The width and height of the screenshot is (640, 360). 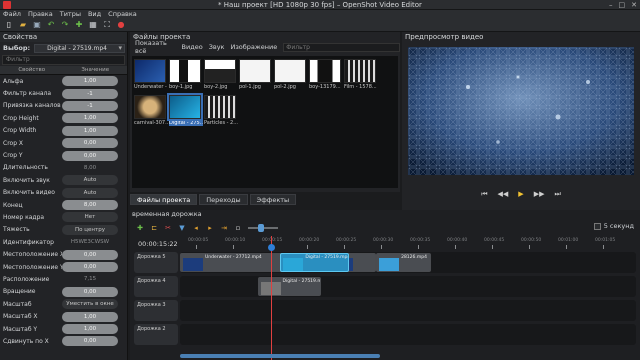 I want to click on track-lane: Digital - 27519.mp4, so click(x=408, y=286).